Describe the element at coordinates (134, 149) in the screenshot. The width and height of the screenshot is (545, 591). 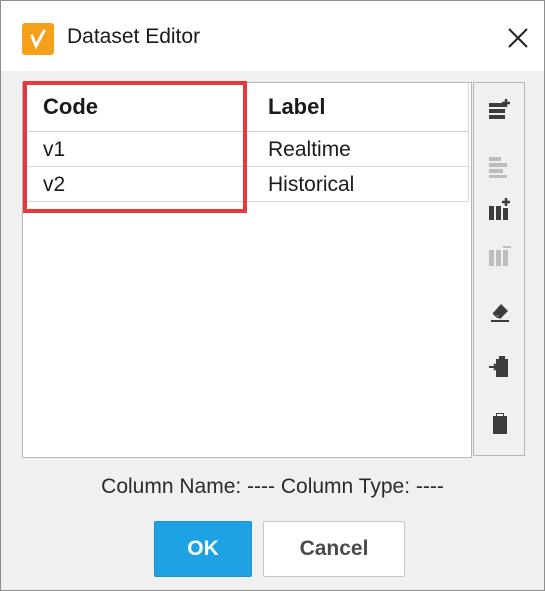
I see `table-cell: v1` at that location.